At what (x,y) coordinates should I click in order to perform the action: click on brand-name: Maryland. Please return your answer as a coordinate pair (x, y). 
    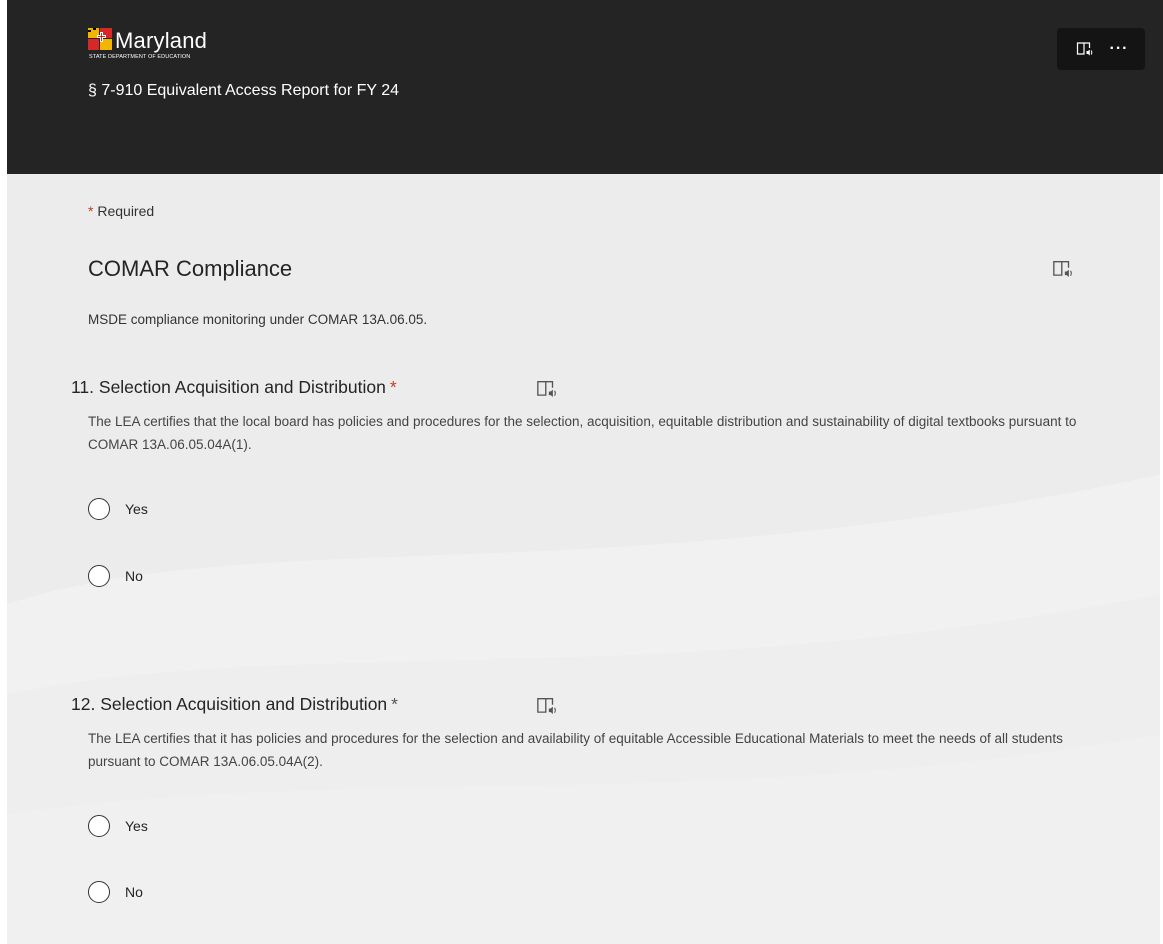
    Looking at the image, I should click on (161, 40).